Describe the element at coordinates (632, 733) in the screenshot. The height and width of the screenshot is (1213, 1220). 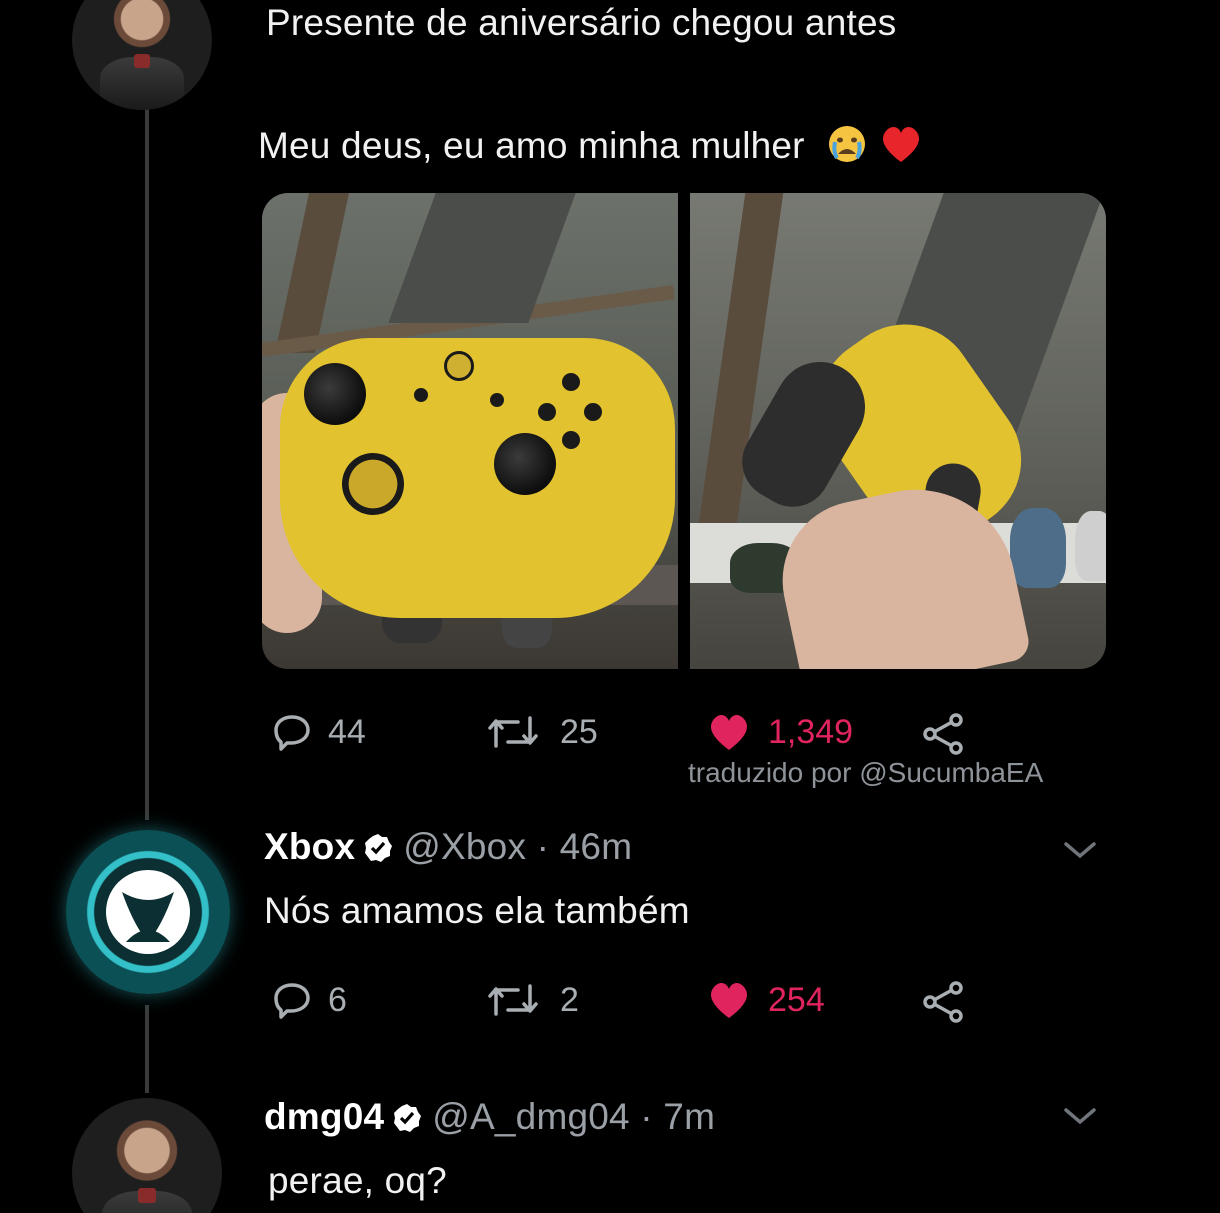
I see `main-tweet-actions: 44 25 1,349` at that location.